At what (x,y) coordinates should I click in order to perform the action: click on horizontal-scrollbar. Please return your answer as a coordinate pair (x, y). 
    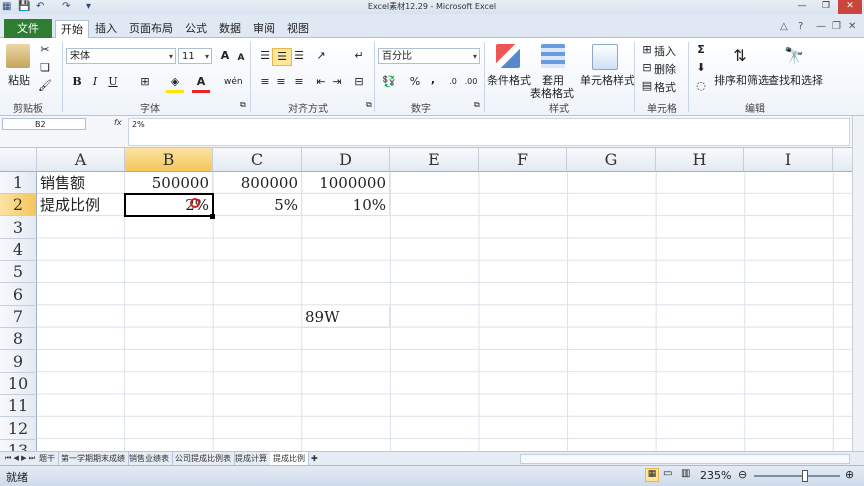
    Looking at the image, I should click on (685, 459).